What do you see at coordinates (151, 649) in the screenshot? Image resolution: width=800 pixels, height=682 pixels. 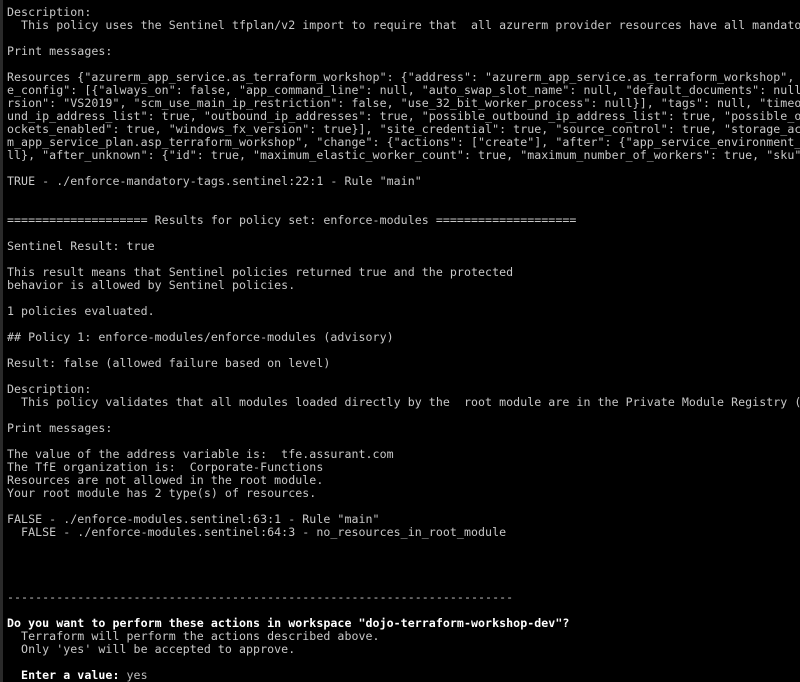 I see `terminal-line: Only 'yes' will be accepted to approve.` at bounding box center [151, 649].